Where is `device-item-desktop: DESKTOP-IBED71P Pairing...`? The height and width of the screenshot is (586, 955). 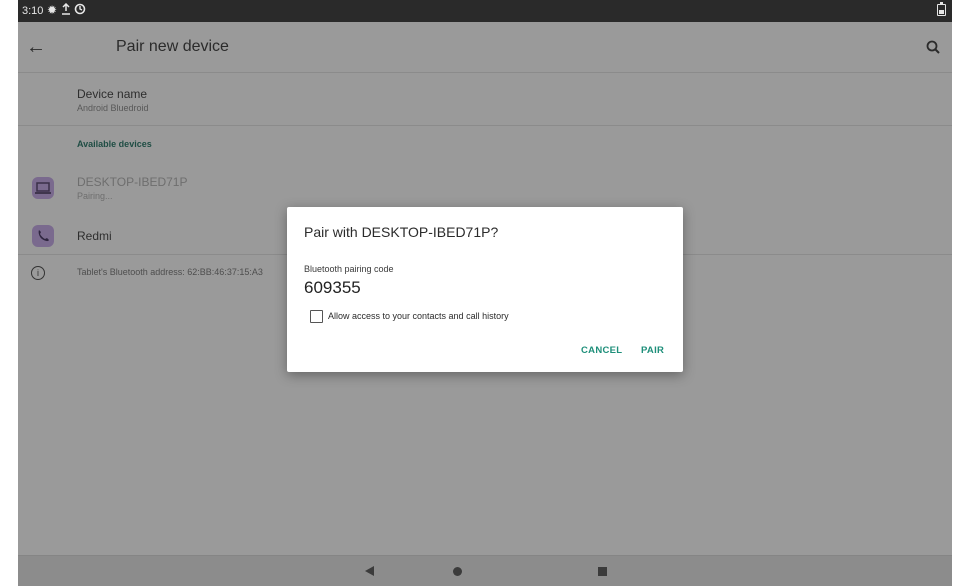
device-item-desktop: DESKTOP-IBED71P Pairing... is located at coordinates (485, 188).